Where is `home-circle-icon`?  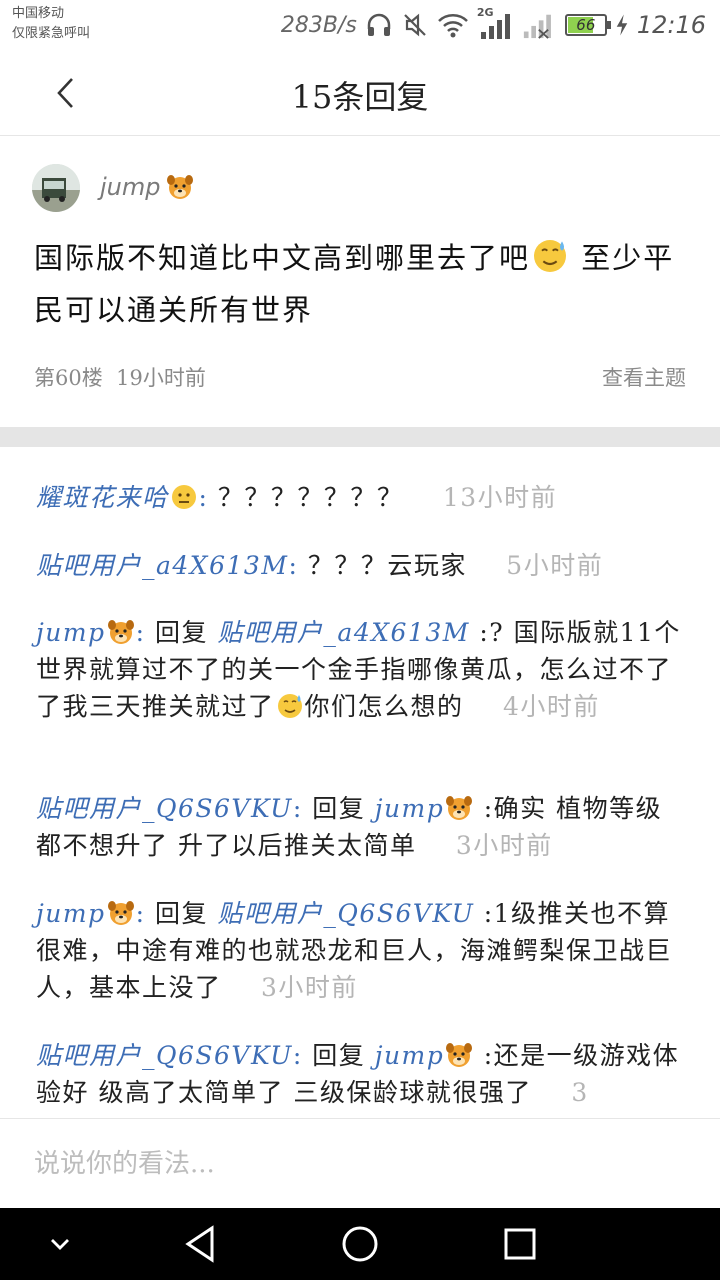 home-circle-icon is located at coordinates (360, 1244).